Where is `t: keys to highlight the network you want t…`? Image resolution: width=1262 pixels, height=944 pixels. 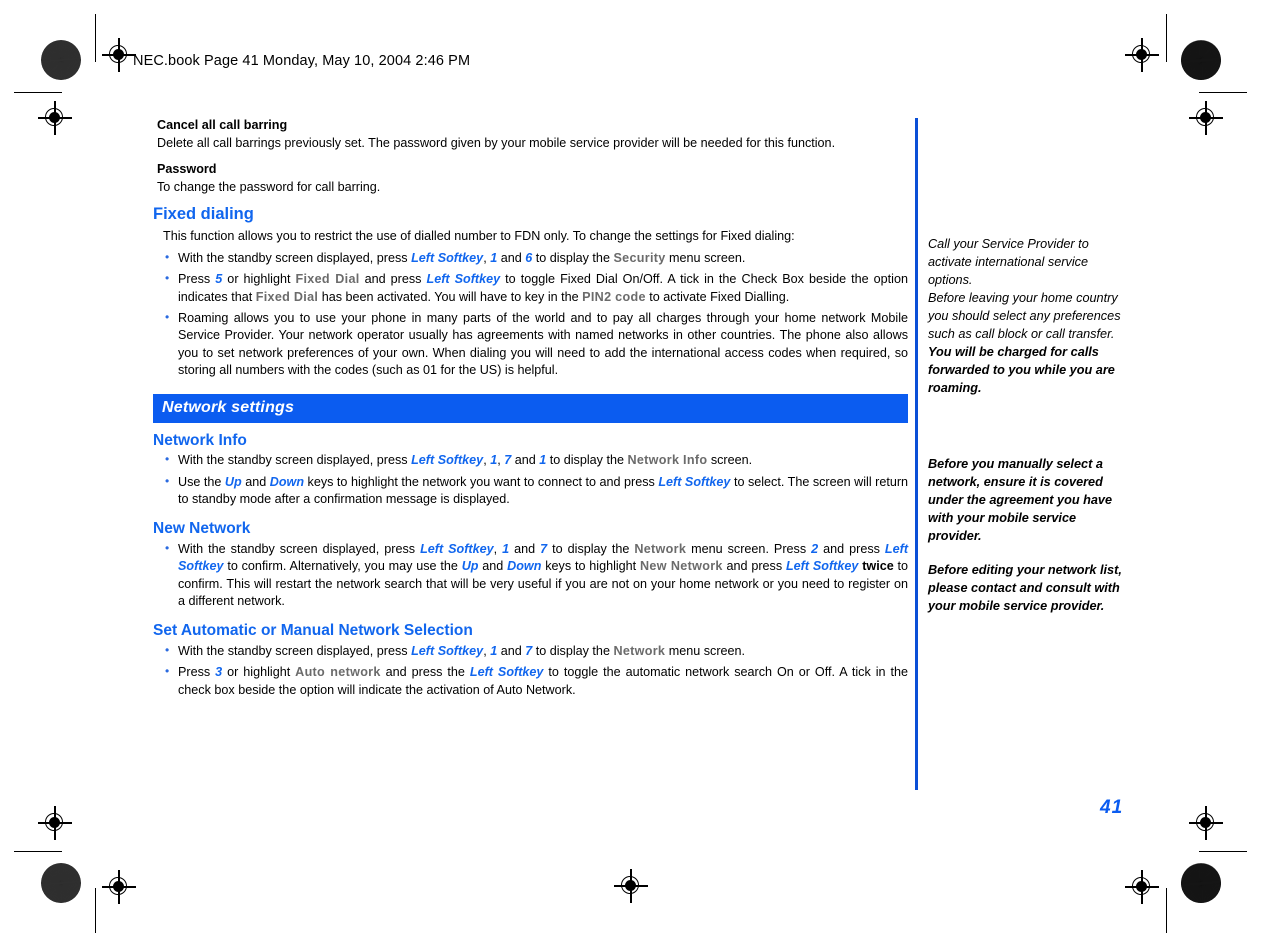 t: keys to highlight the network you want t… is located at coordinates (481, 481).